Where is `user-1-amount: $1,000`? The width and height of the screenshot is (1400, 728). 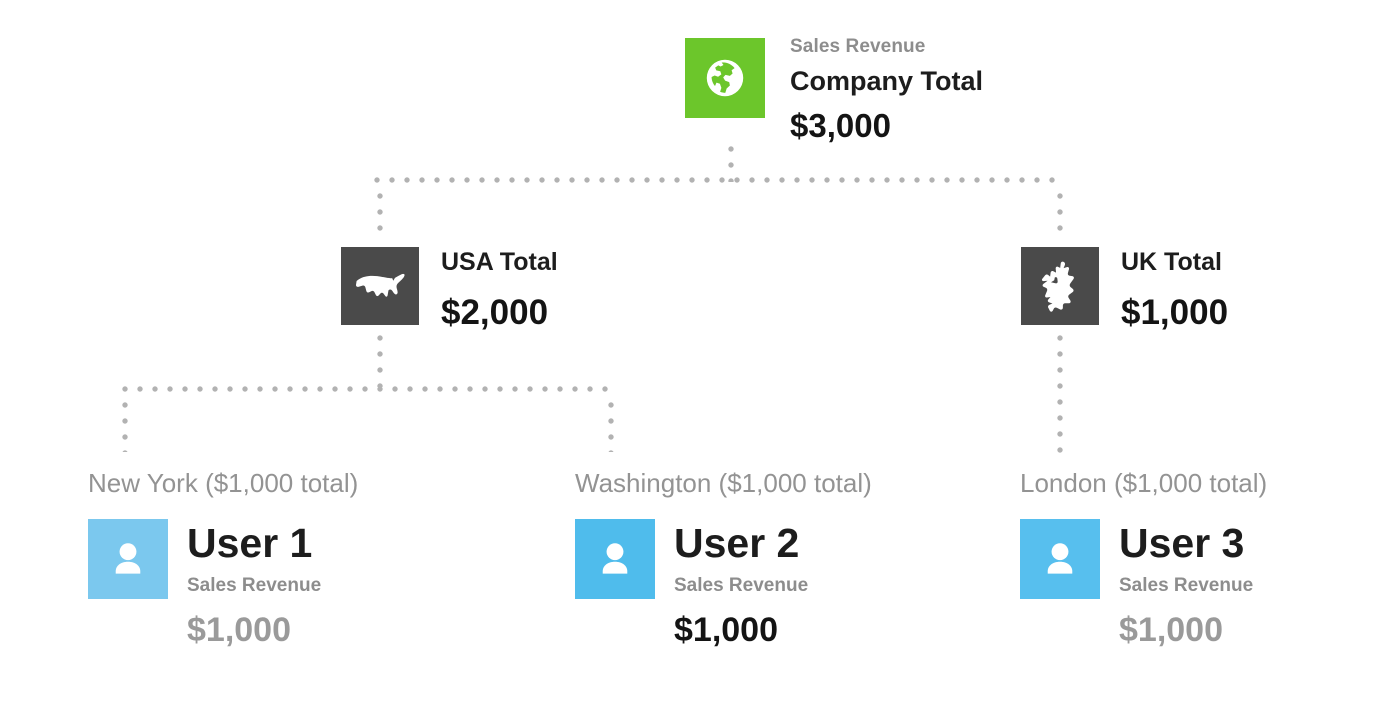 user-1-amount: $1,000 is located at coordinates (239, 630).